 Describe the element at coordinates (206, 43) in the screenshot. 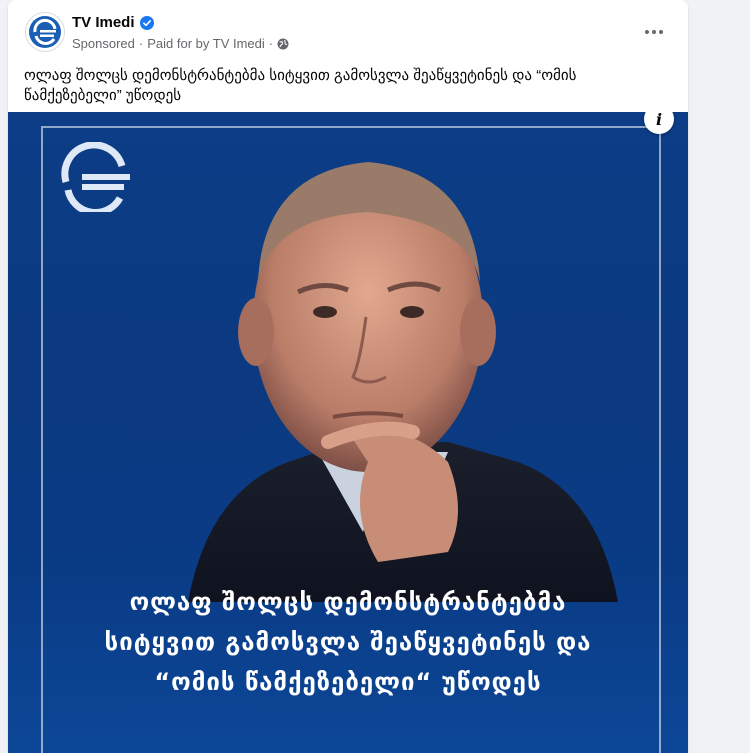

I see `paid-for-label: Paid for by TV Imedi` at that location.